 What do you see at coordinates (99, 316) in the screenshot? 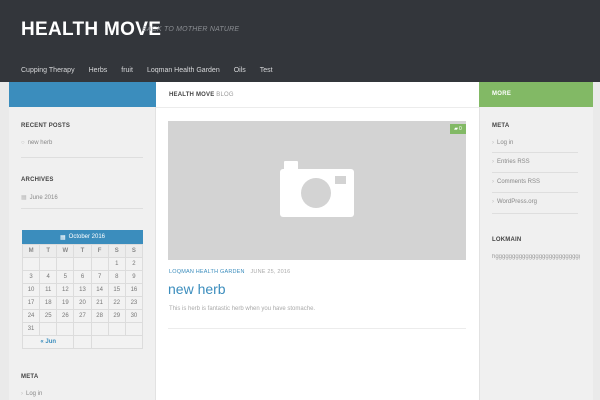
I see `calendar-day-cell: 28` at bounding box center [99, 316].